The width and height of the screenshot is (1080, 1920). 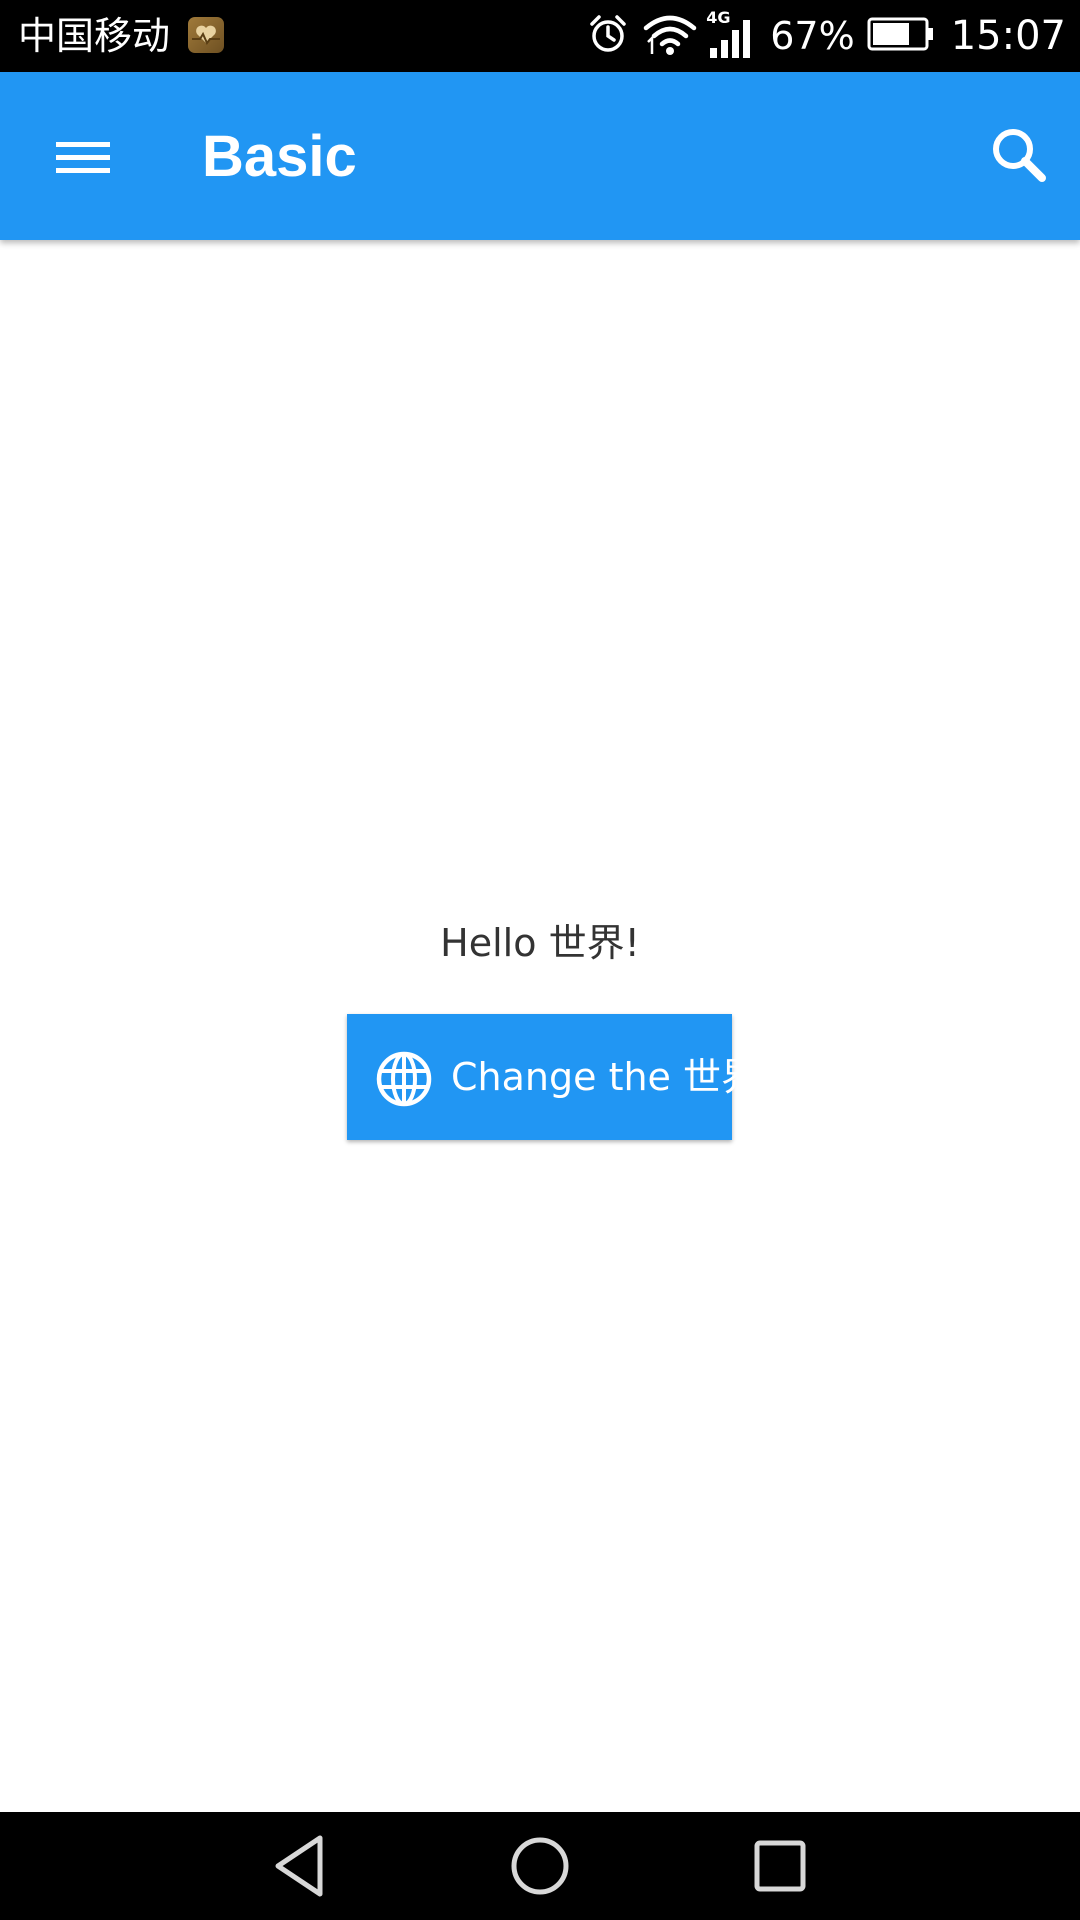 What do you see at coordinates (812, 36) in the screenshot?
I see `battery-percent: 67%` at bounding box center [812, 36].